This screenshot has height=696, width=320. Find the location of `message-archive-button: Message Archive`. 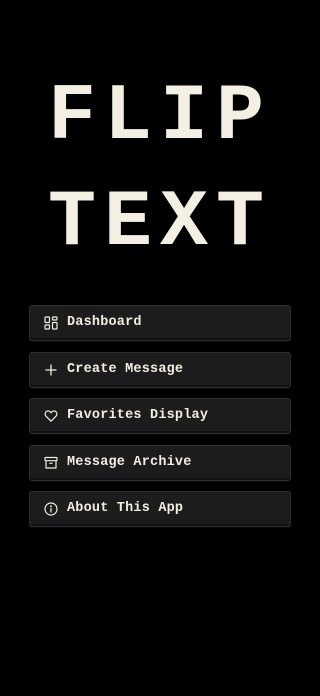

message-archive-button: Message Archive is located at coordinates (160, 462).